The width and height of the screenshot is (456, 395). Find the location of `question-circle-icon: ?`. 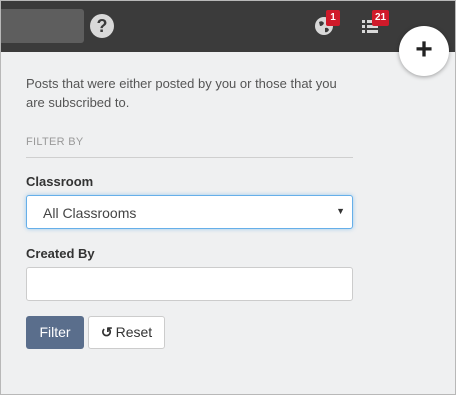

question-circle-icon: ? is located at coordinates (102, 26).